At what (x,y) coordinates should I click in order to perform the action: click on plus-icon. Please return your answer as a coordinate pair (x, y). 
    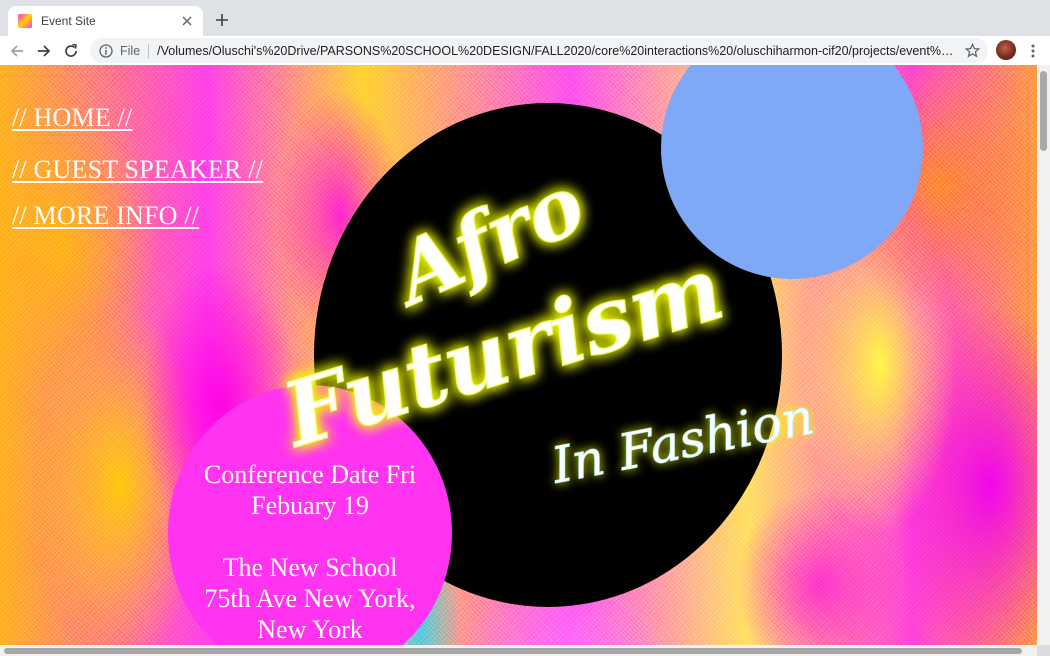
    Looking at the image, I should click on (222, 20).